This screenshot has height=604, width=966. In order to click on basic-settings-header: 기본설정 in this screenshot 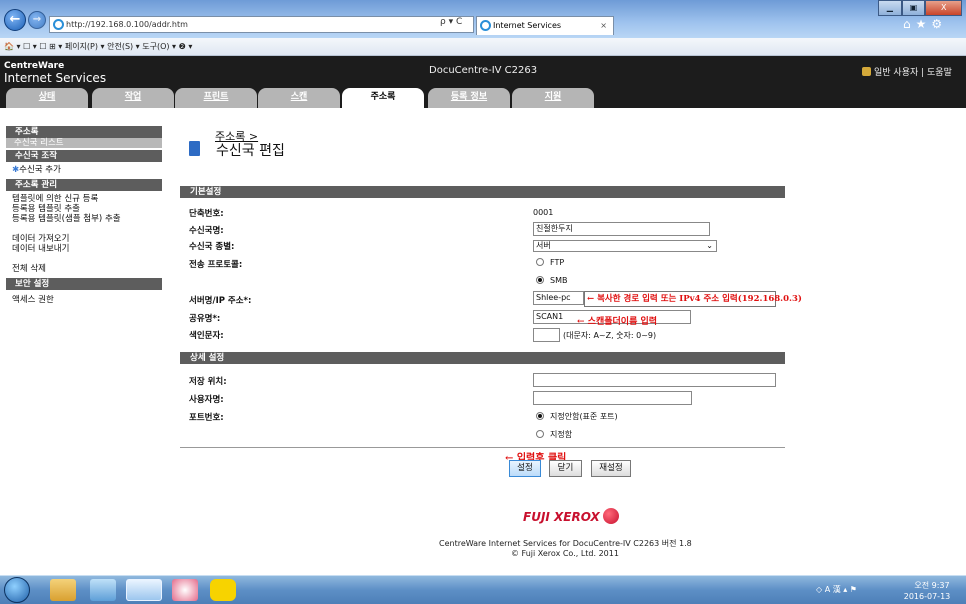, I will do `click(482, 192)`.